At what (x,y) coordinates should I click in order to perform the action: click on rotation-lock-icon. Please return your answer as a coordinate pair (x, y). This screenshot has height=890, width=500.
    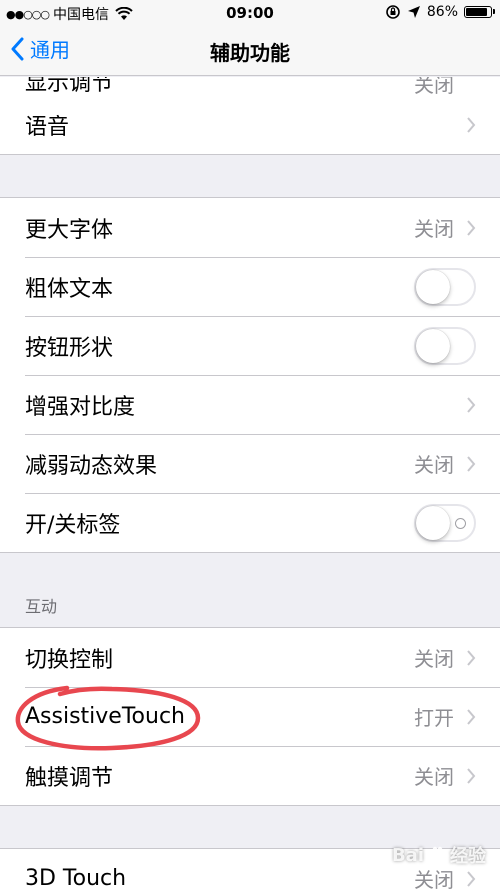
    Looking at the image, I should click on (393, 12).